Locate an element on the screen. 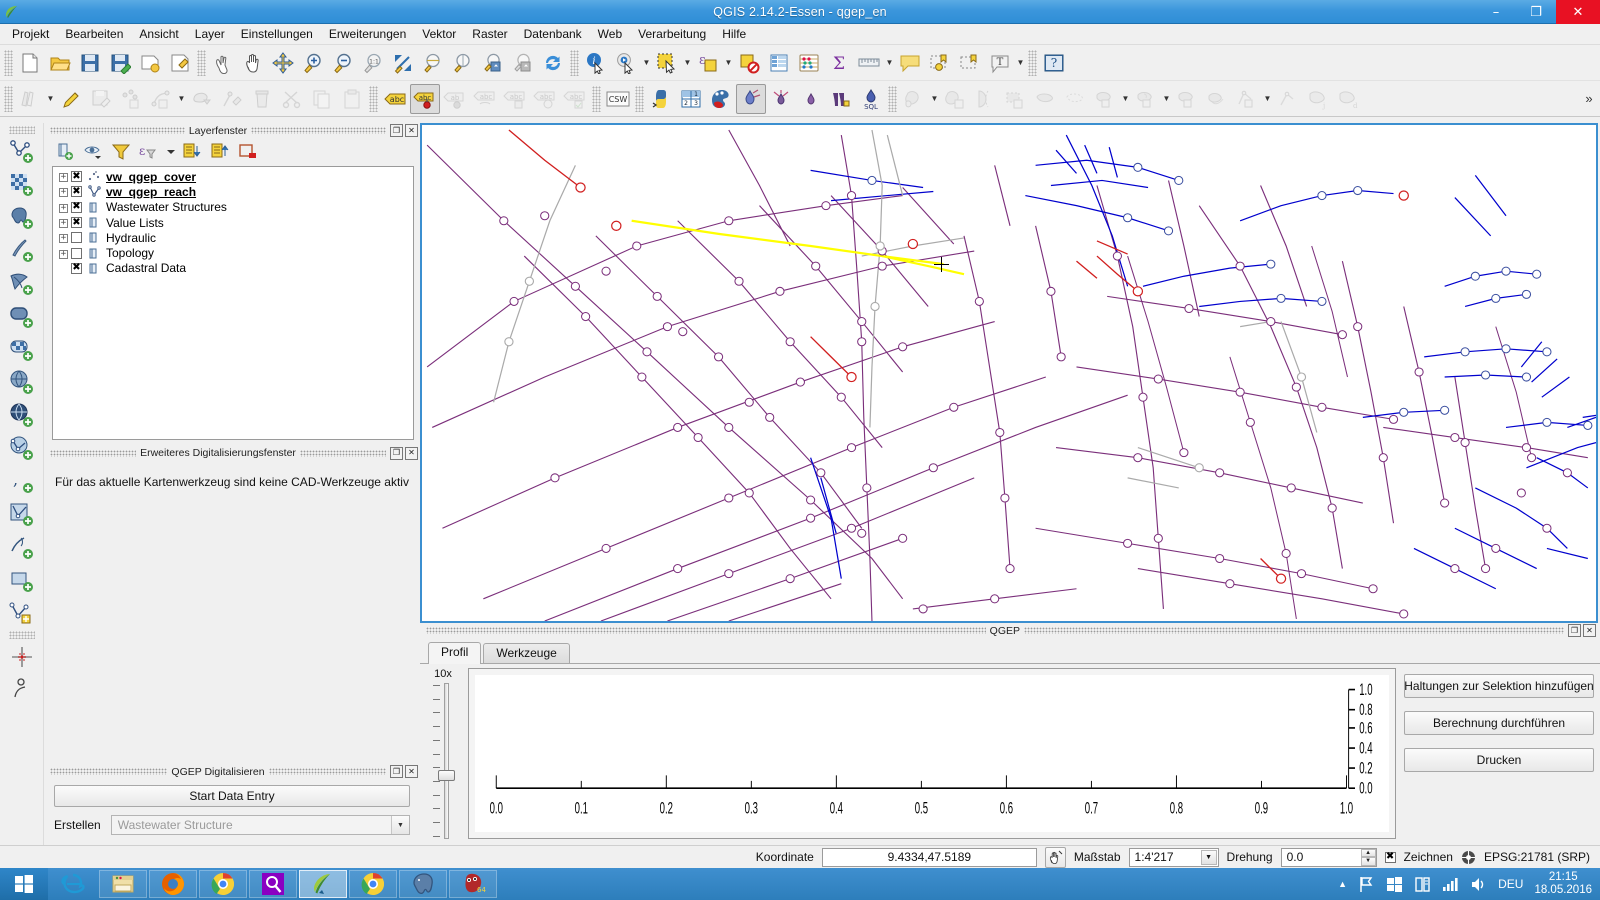  layer-row-value-lists: + ✖ Value Lists is located at coordinates (233, 222).